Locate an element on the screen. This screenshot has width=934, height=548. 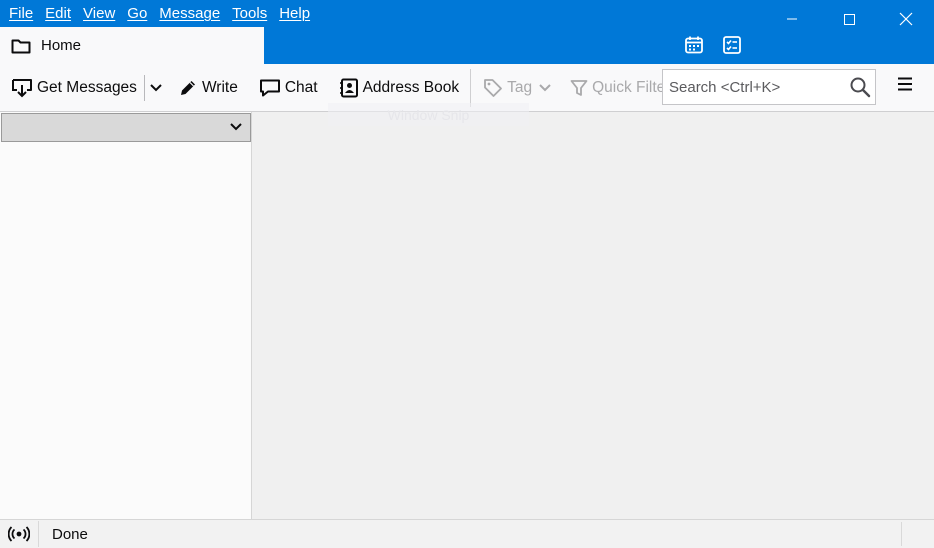
minimize-button is located at coordinates (791, 19).